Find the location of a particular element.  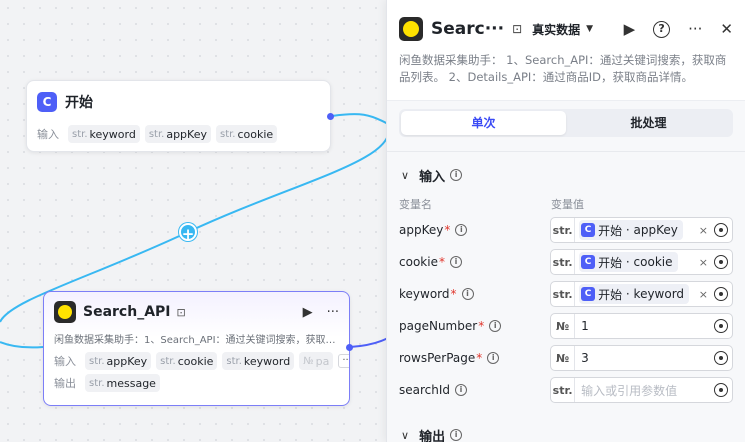

param-row-searchid: searchId i str. 输入或引用参数值 is located at coordinates (566, 390).